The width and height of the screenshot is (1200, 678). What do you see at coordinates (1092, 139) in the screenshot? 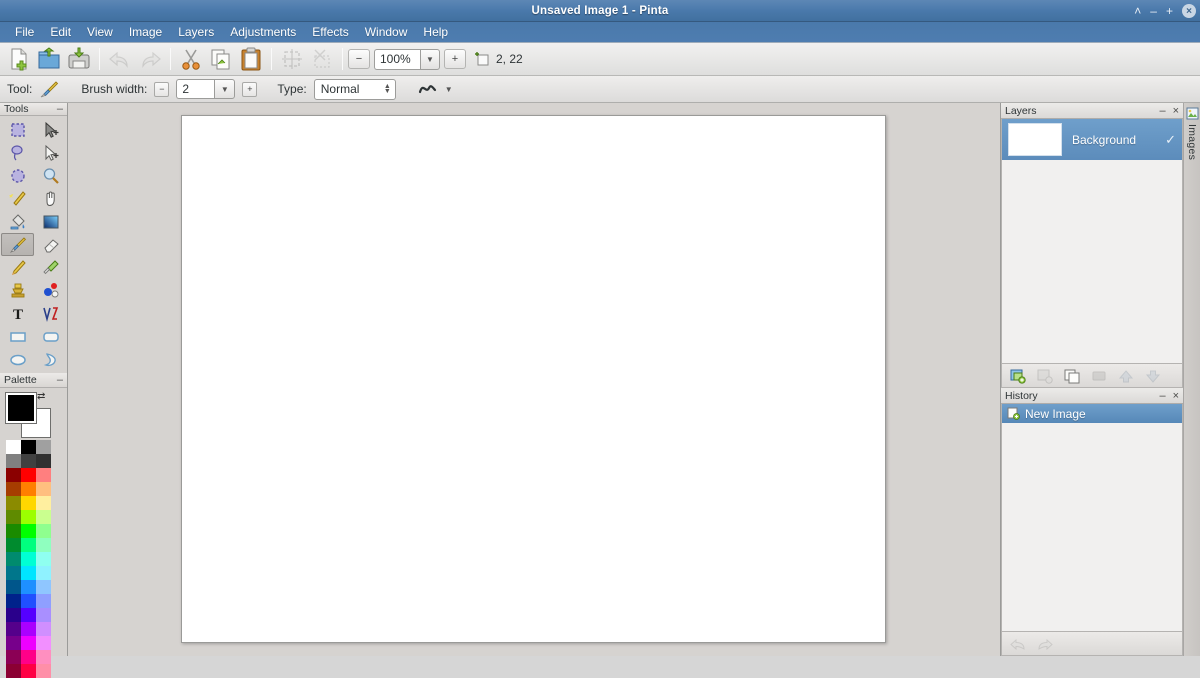
I see `table-row: Background ✓` at bounding box center [1092, 139].